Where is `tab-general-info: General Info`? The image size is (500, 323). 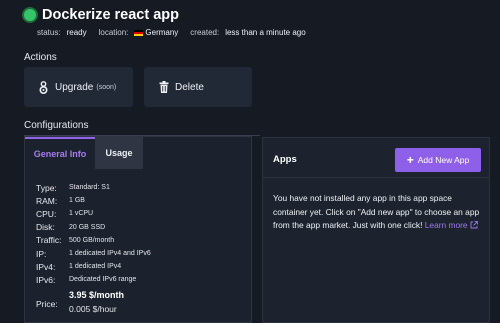 tab-general-info: General Info is located at coordinates (60, 153).